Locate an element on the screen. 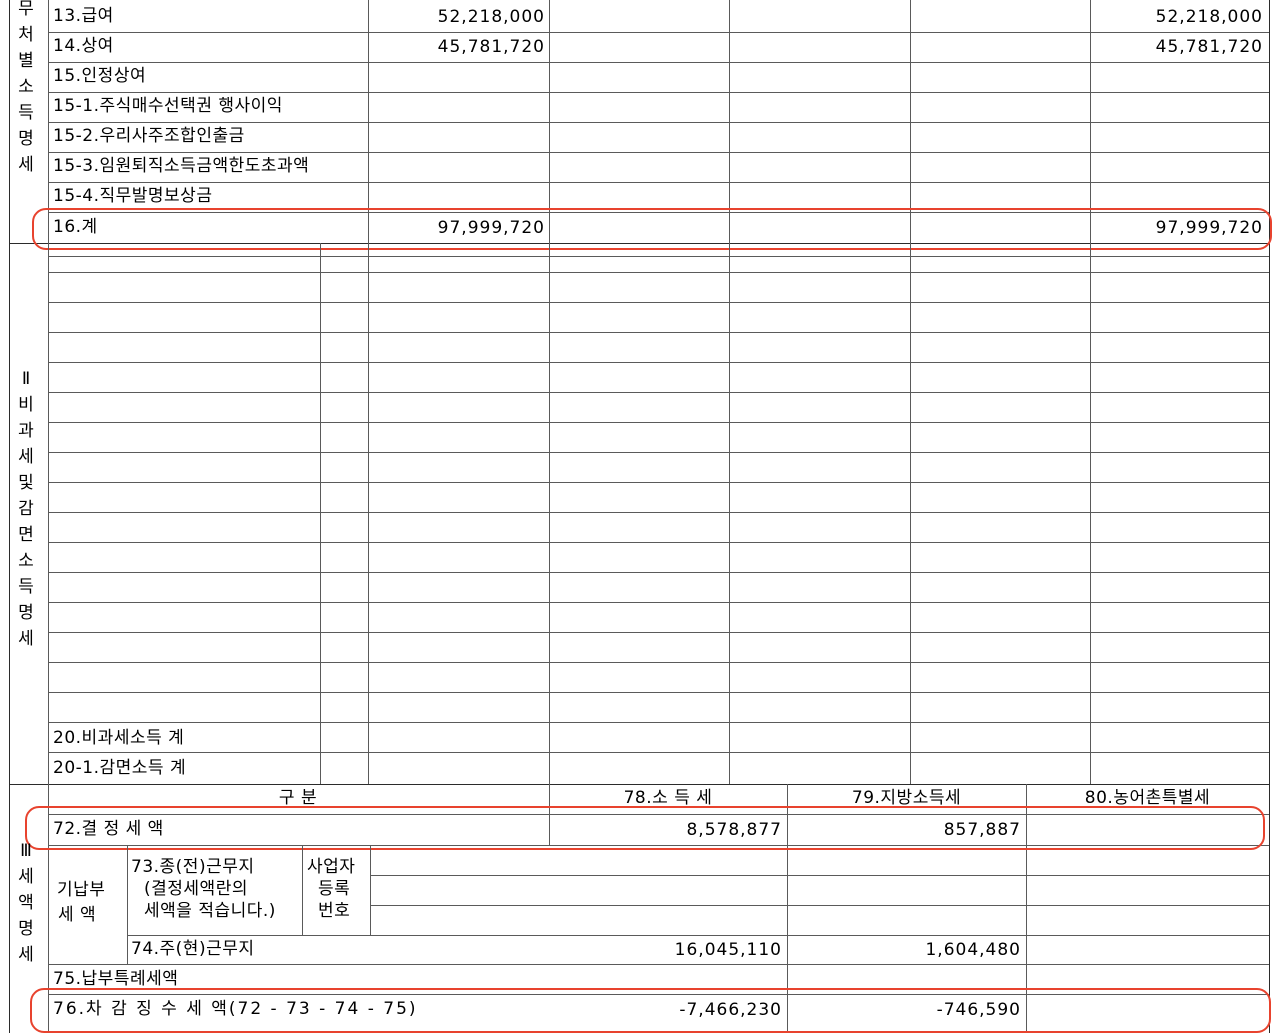 This screenshot has width=1280, height=1033. row-75-label: 75.납부특례세액 is located at coordinates (115, 979).